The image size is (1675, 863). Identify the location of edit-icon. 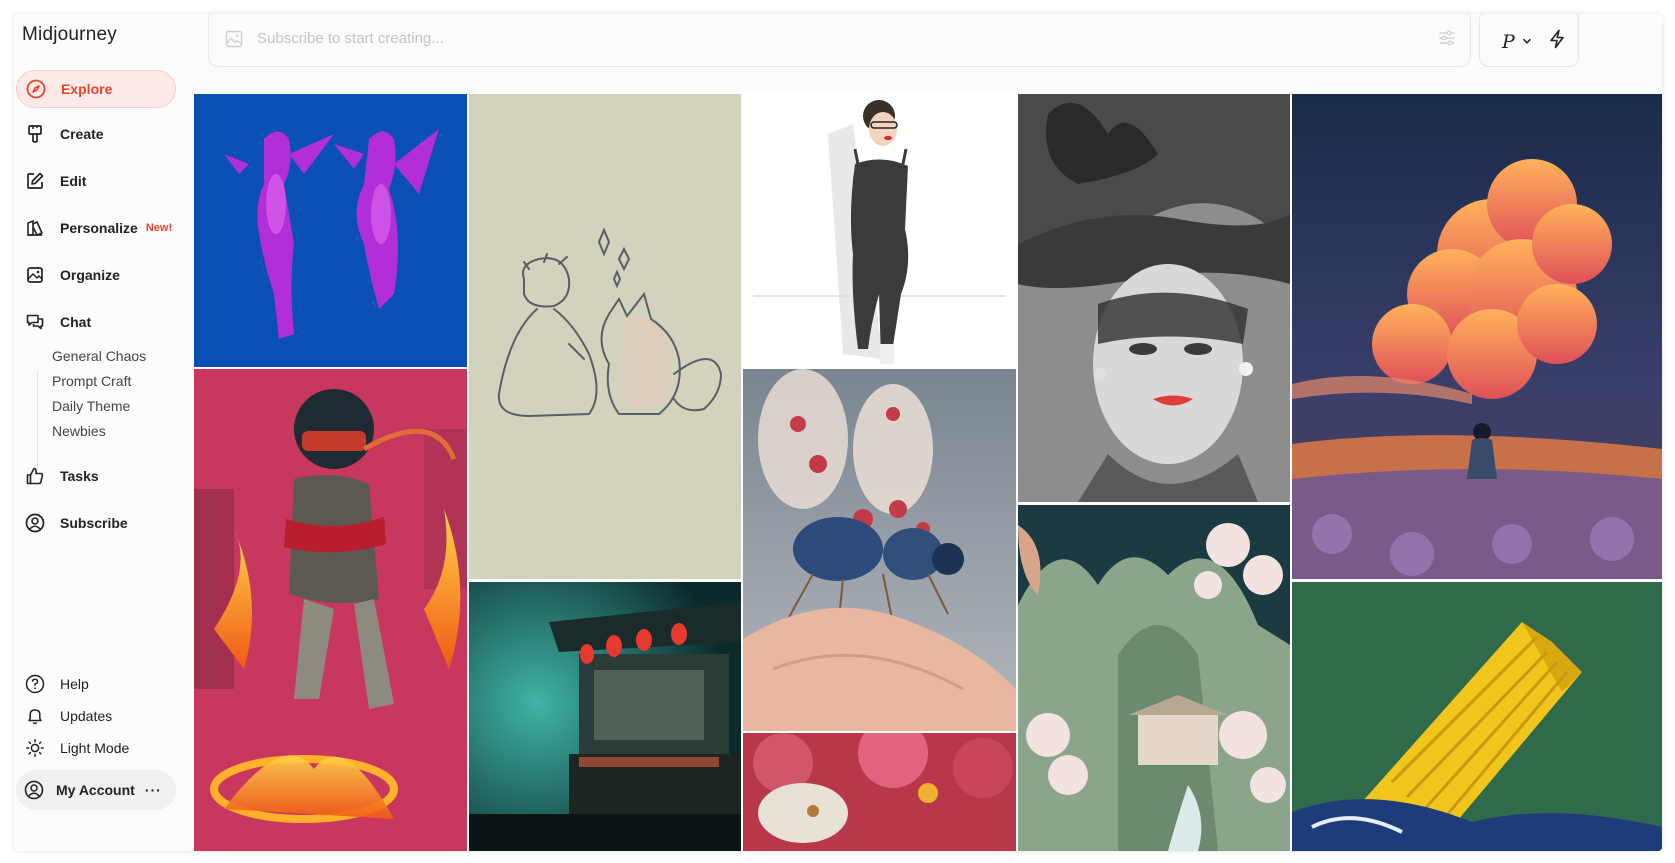
(35, 181).